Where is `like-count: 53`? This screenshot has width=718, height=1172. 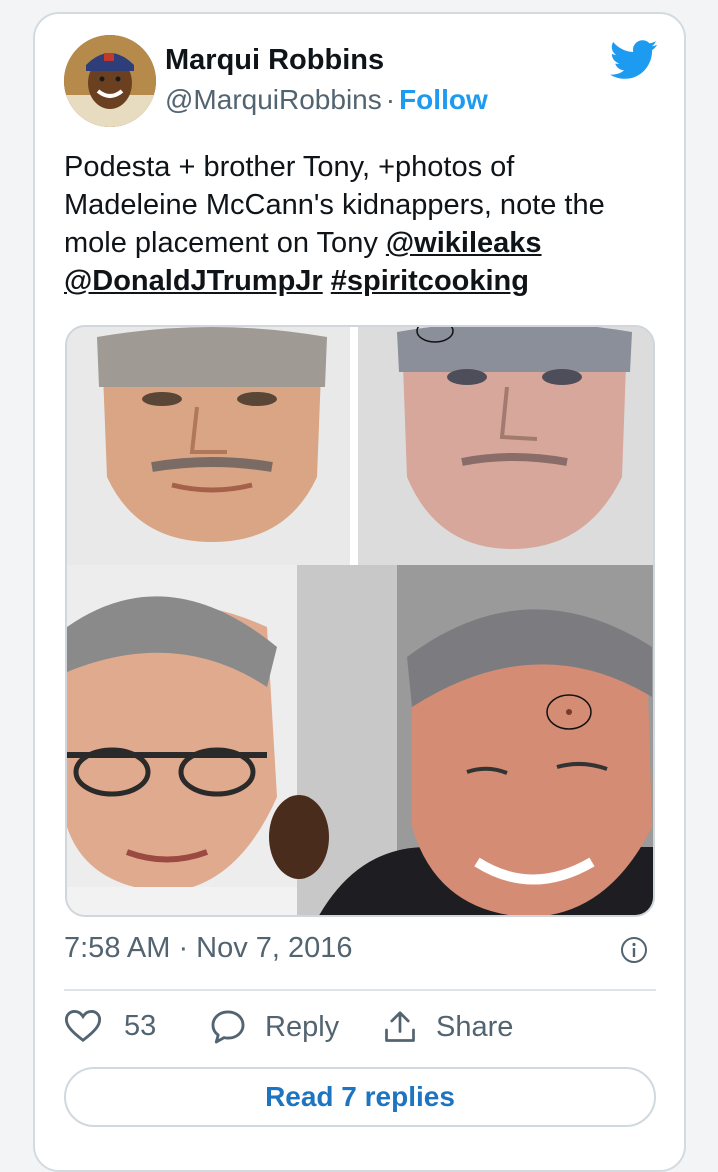
like-count: 53 is located at coordinates (140, 1025).